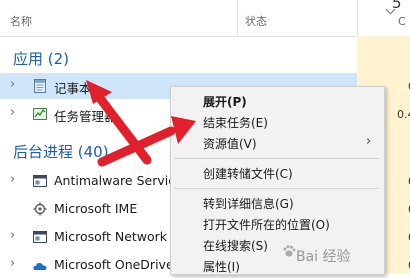 Image resolution: width=410 pixels, height=278 pixels. What do you see at coordinates (323, 257) in the screenshot?
I see `watermark: Bai 经验` at bounding box center [323, 257].